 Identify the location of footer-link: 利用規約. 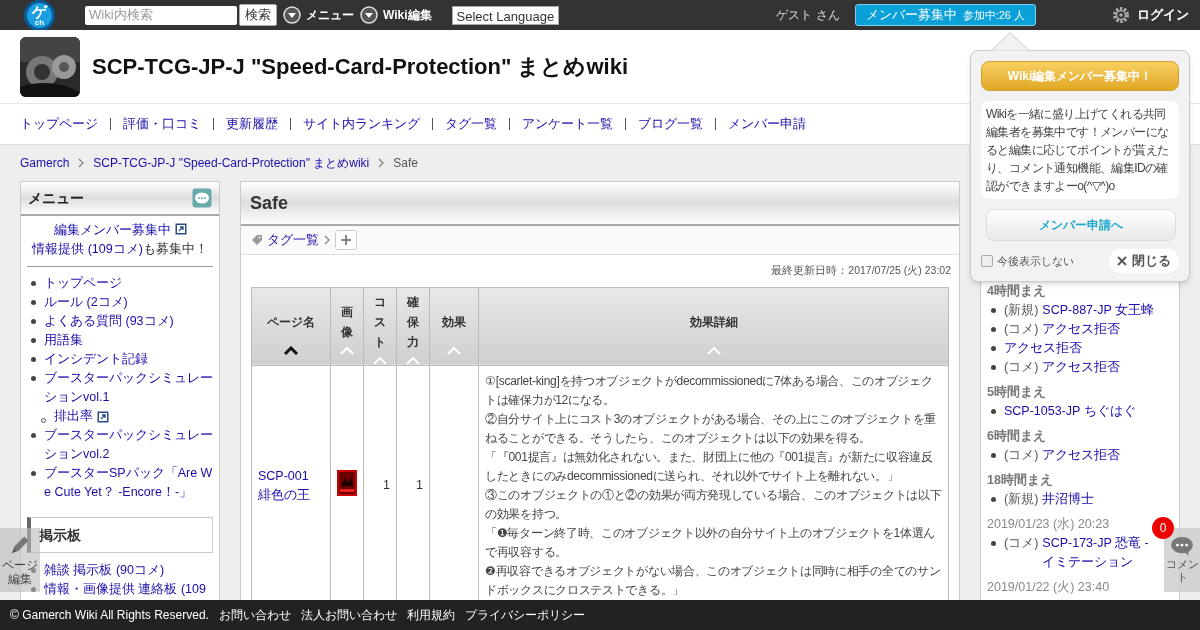
(430, 615).